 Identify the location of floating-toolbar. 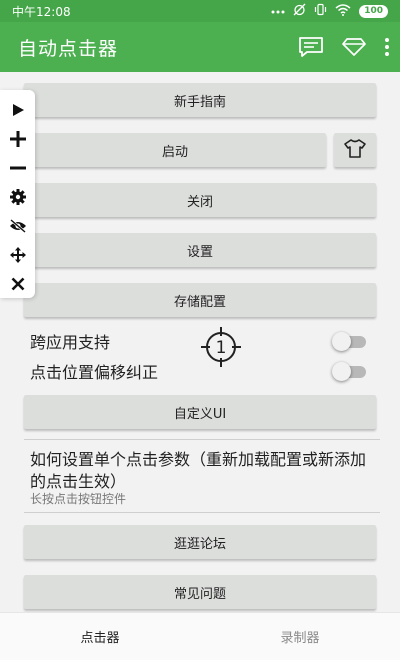
(17, 194).